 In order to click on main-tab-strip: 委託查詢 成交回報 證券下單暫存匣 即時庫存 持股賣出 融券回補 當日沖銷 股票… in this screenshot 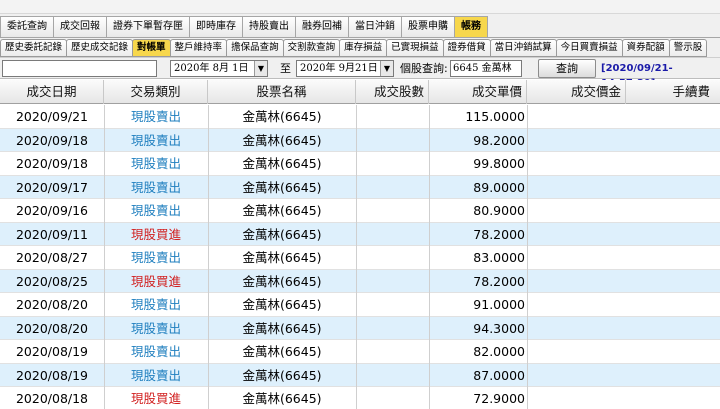, I will do `click(360, 19)`.